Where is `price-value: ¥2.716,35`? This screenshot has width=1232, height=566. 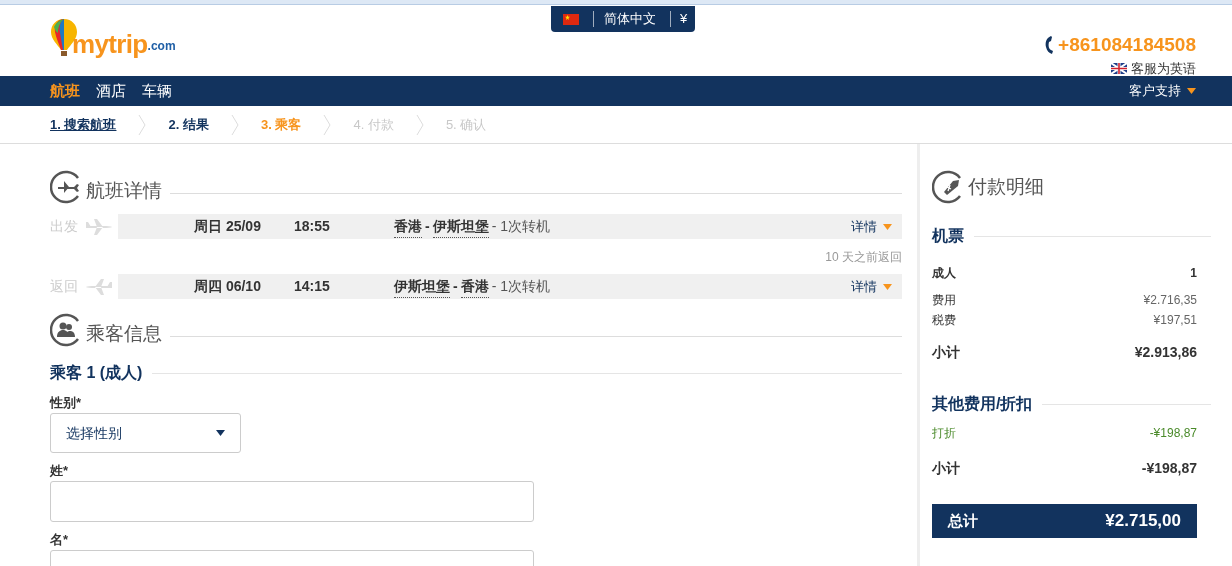
price-value: ¥2.716,35 is located at coordinates (1170, 300).